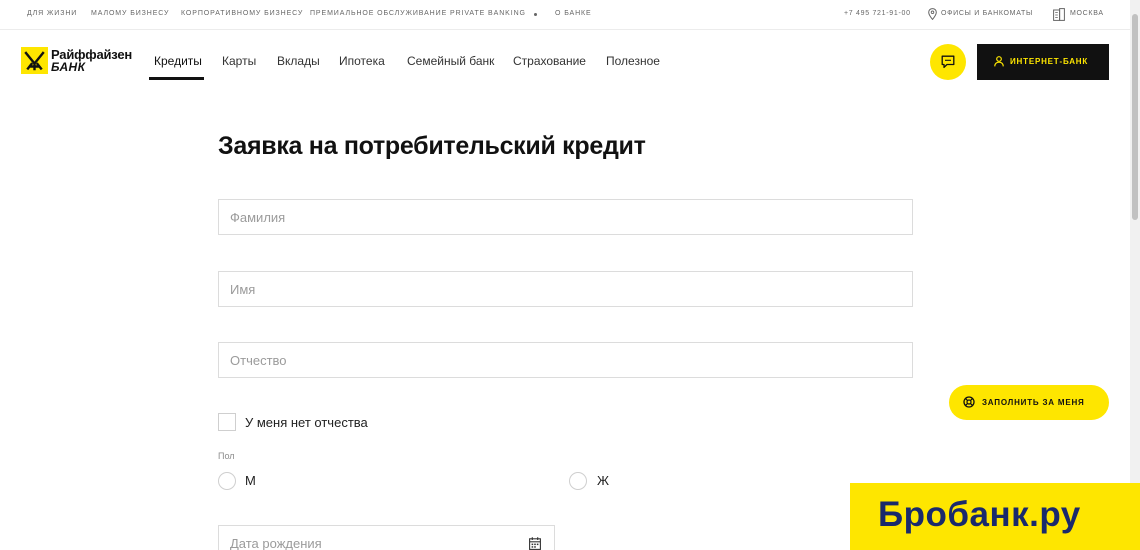 The height and width of the screenshot is (550, 1140). What do you see at coordinates (565, 217) in the screenshot?
I see `surname-input` at bounding box center [565, 217].